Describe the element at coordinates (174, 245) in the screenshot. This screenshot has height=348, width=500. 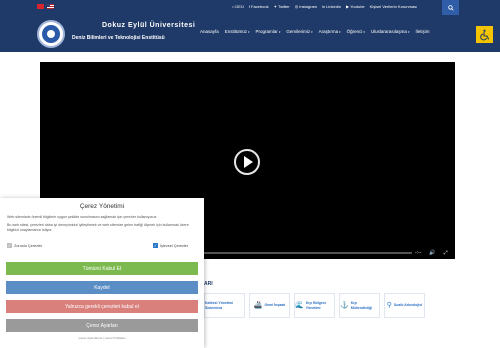
I see `functional-cookies-label: İşlevsel Çerezler` at that location.